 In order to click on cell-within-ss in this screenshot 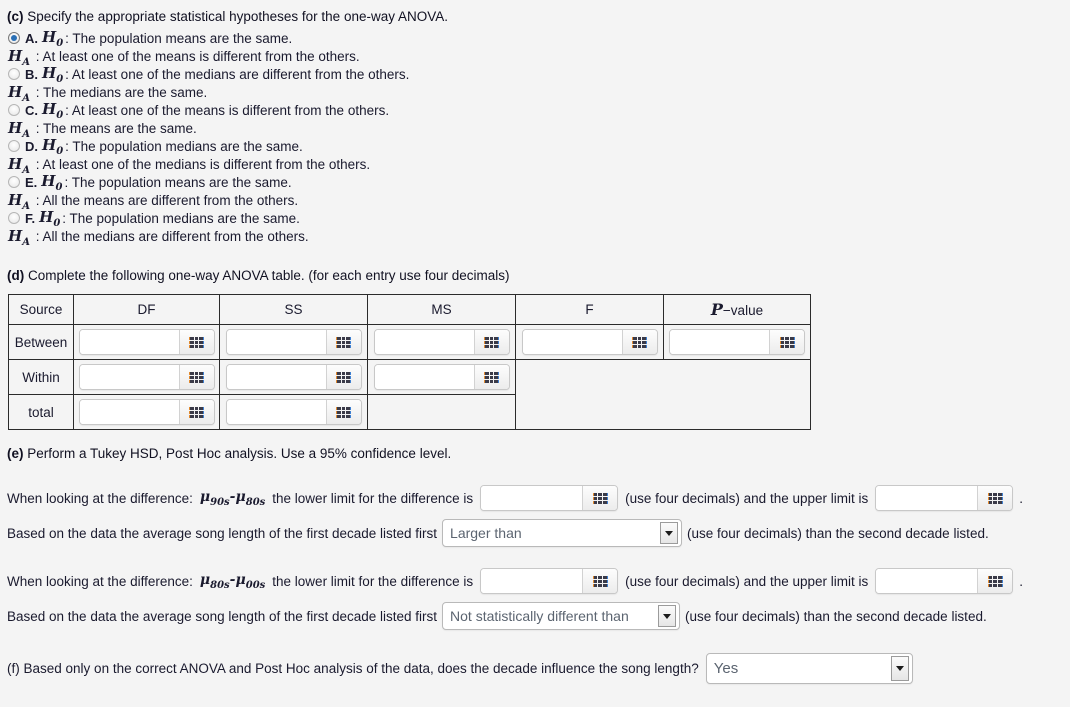, I will do `click(293, 377)`.